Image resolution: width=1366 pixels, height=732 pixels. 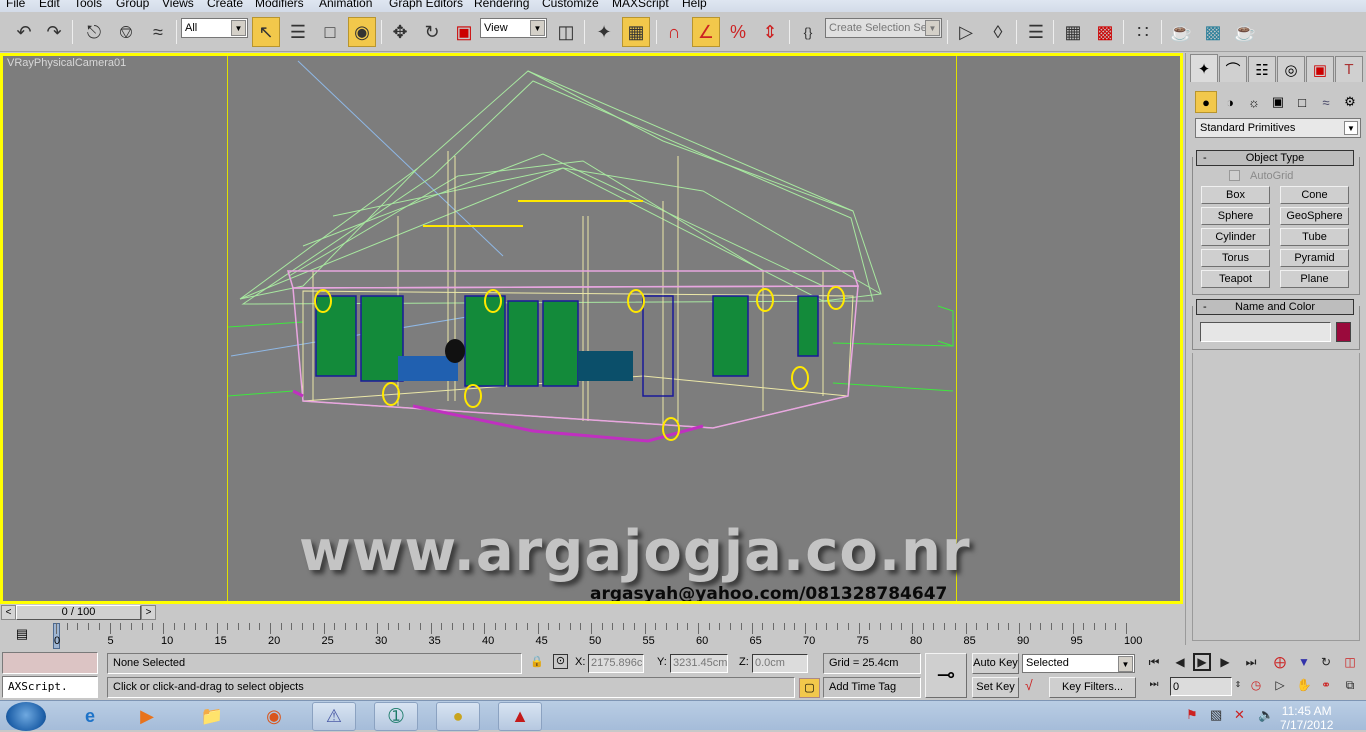 What do you see at coordinates (1291, 69) in the screenshot?
I see `motion-tab-icon: ◎` at bounding box center [1291, 69].